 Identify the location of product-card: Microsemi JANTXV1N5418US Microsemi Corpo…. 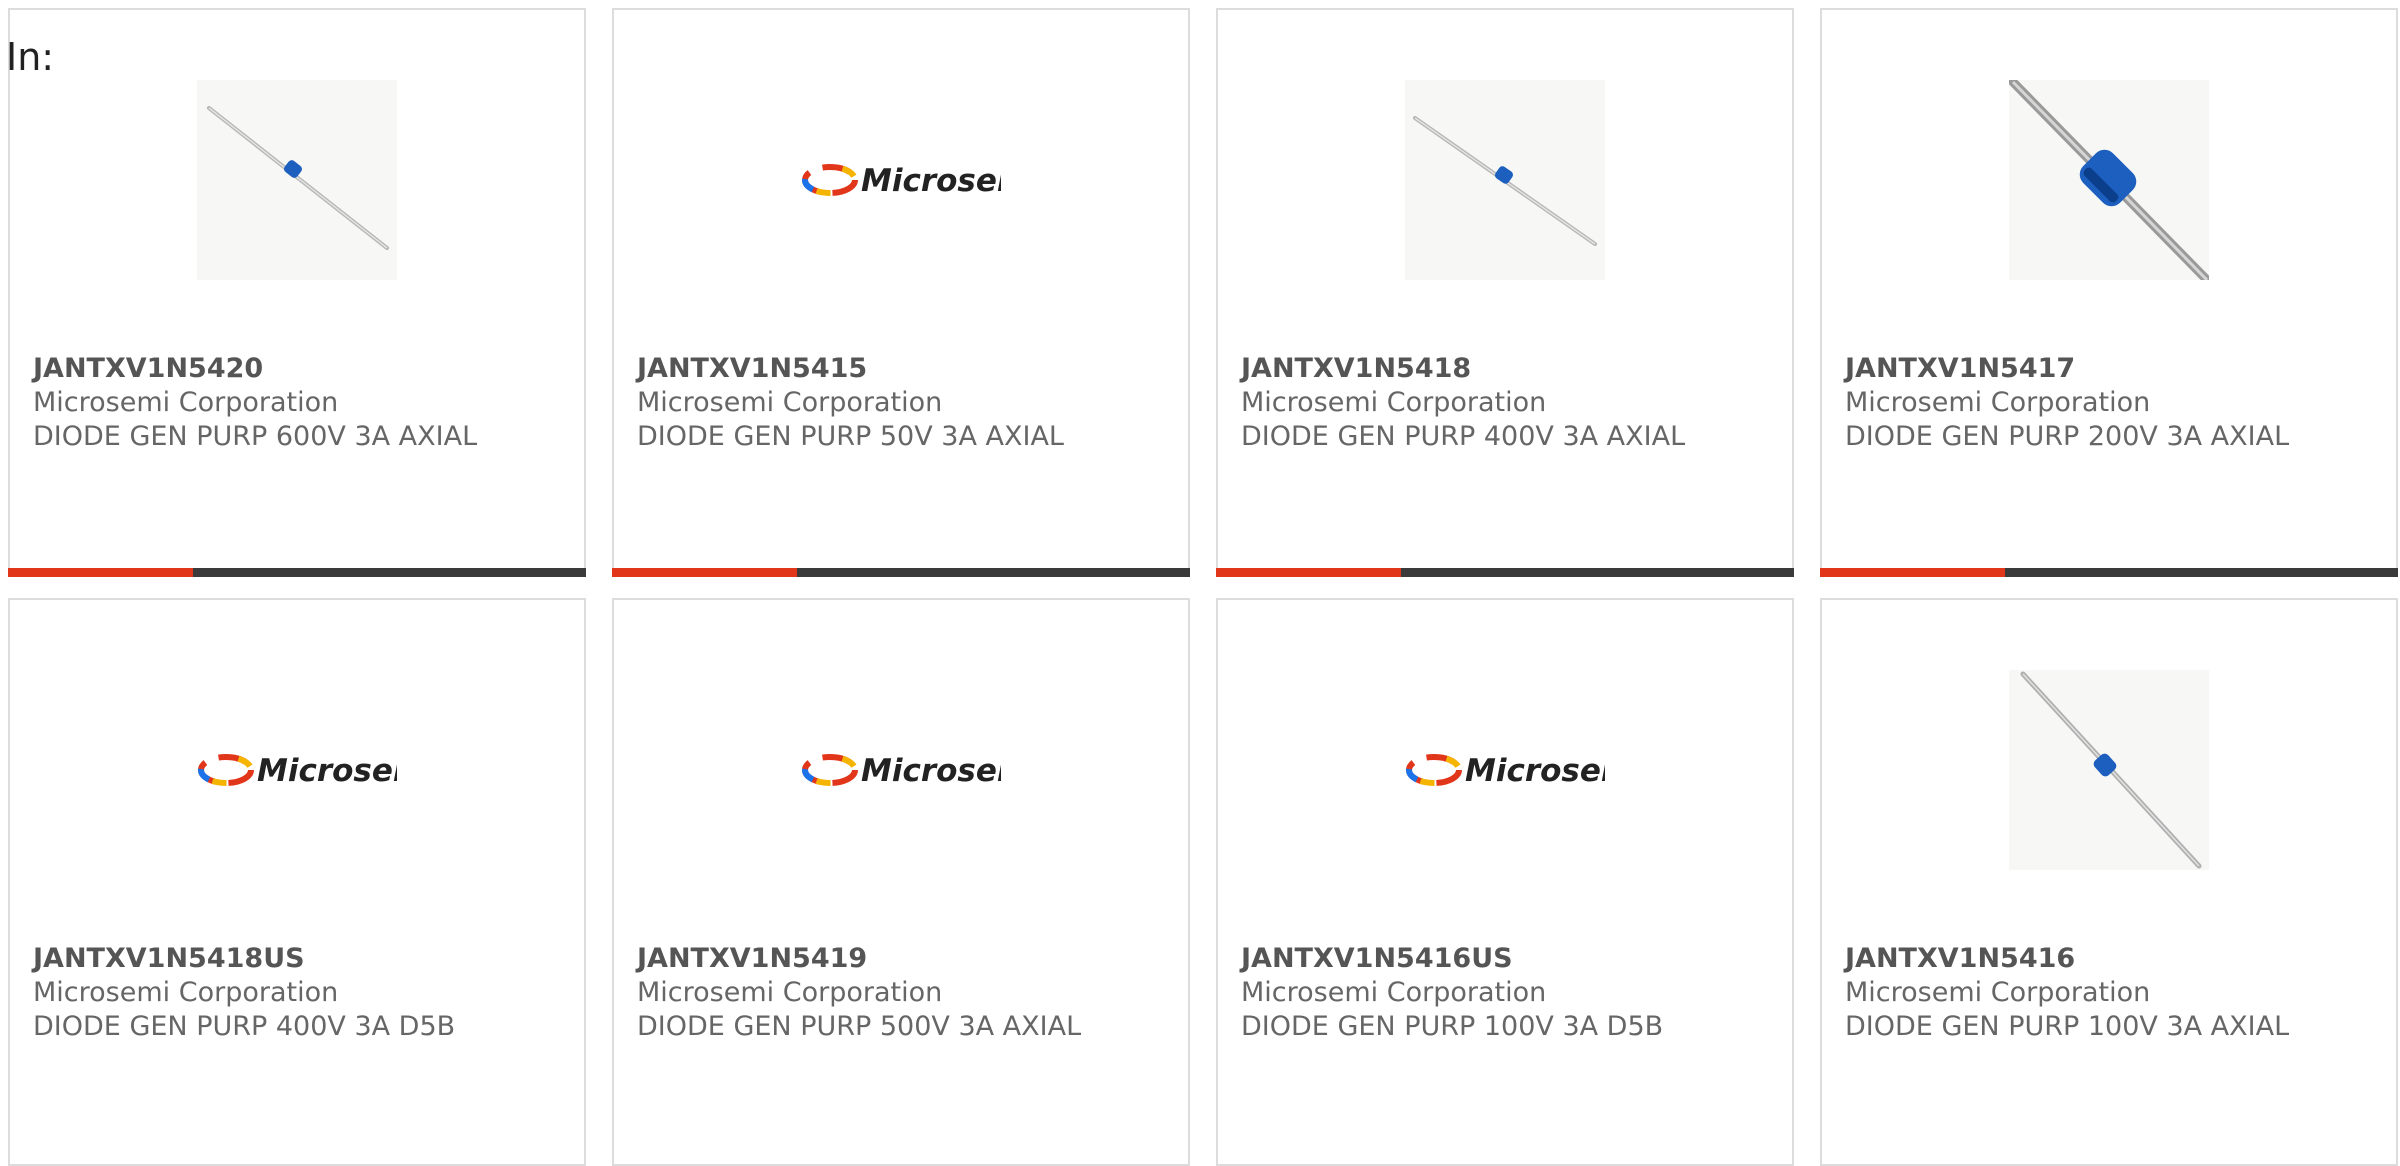
(297, 882).